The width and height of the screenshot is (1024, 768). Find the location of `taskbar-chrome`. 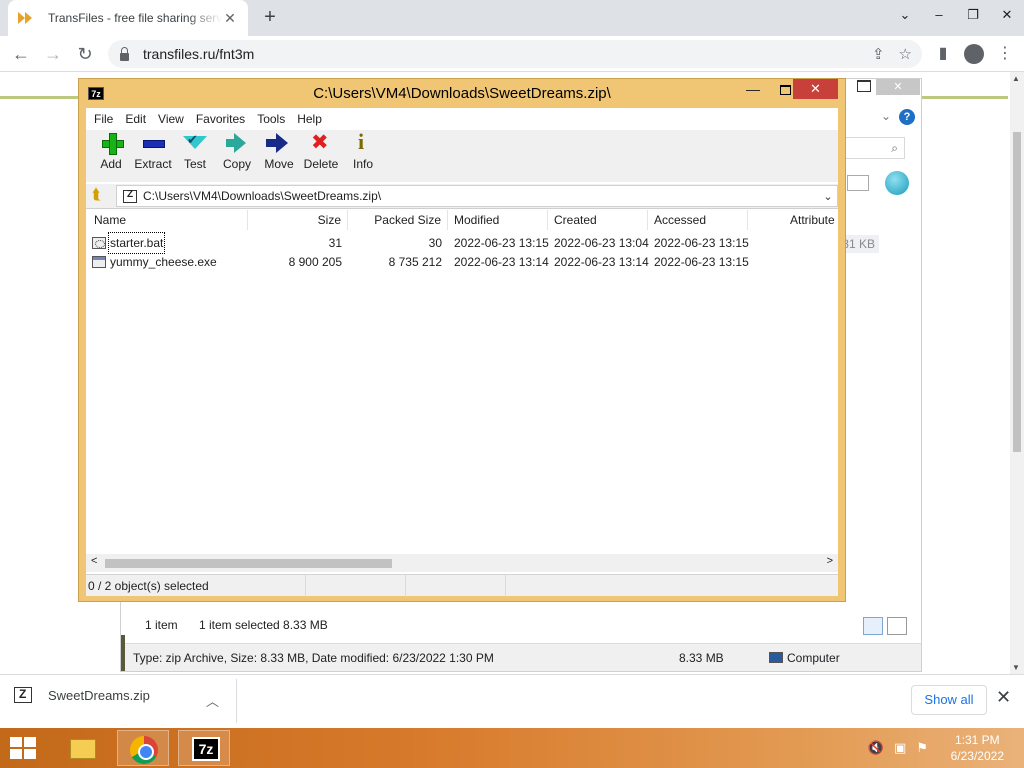

taskbar-chrome is located at coordinates (143, 748).